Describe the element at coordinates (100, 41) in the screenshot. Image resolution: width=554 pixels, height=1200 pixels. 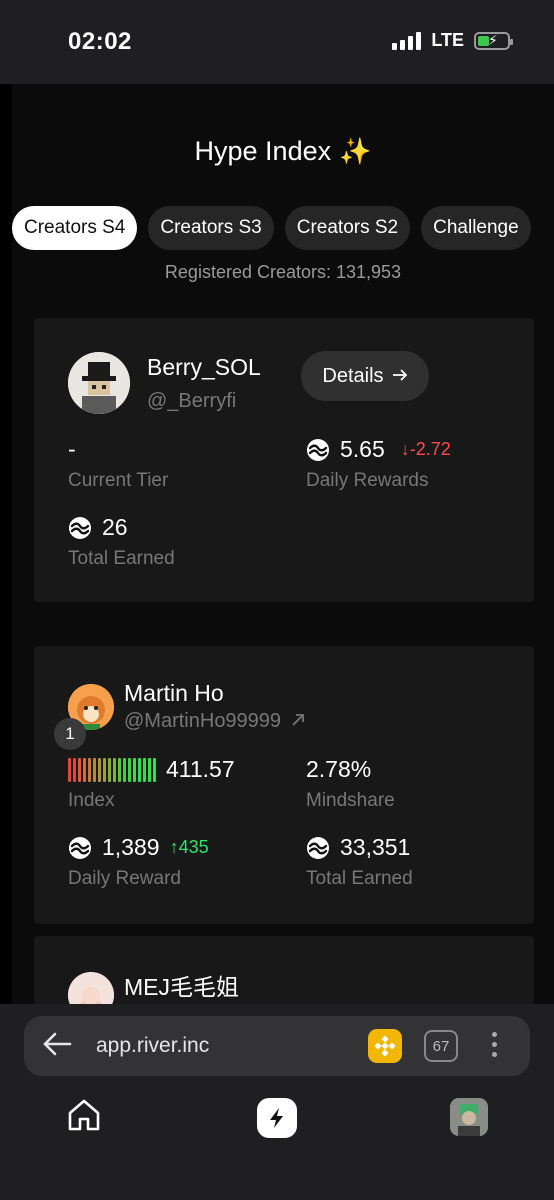
I see `status-time: 02:02` at that location.